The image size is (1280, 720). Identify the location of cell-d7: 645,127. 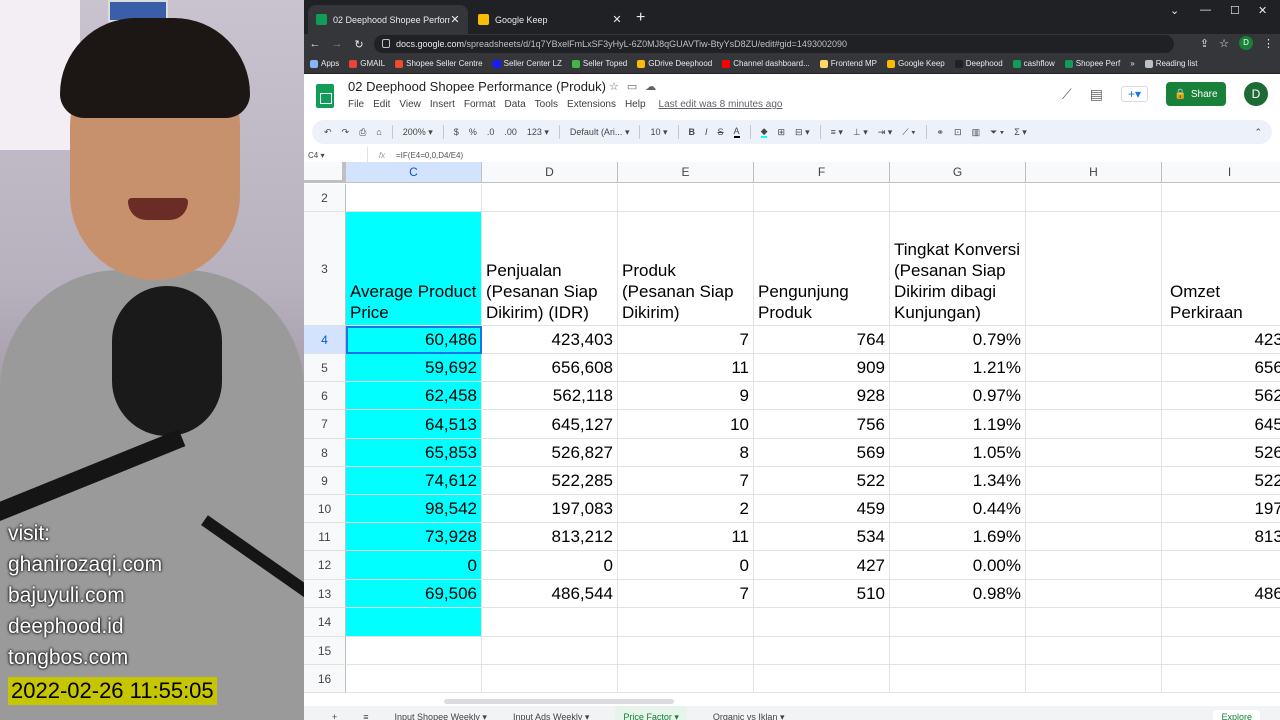
(550, 424).